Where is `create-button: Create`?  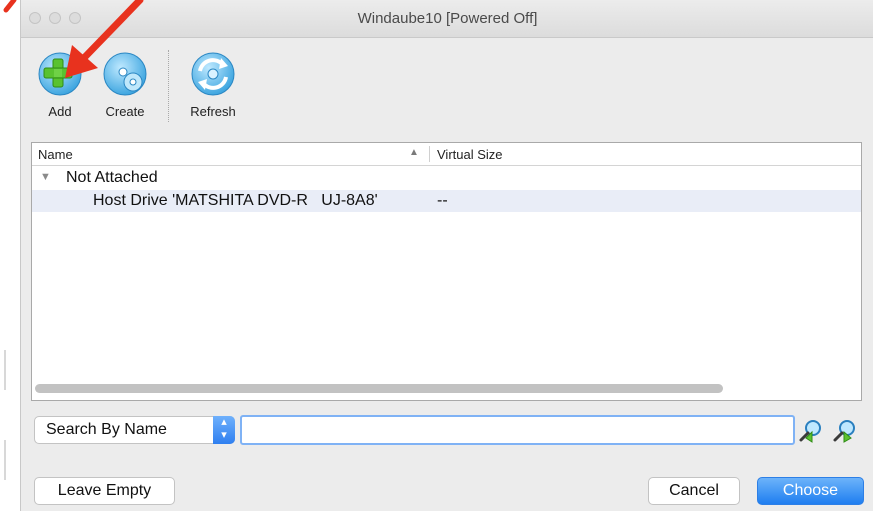 create-button: Create is located at coordinates (125, 84).